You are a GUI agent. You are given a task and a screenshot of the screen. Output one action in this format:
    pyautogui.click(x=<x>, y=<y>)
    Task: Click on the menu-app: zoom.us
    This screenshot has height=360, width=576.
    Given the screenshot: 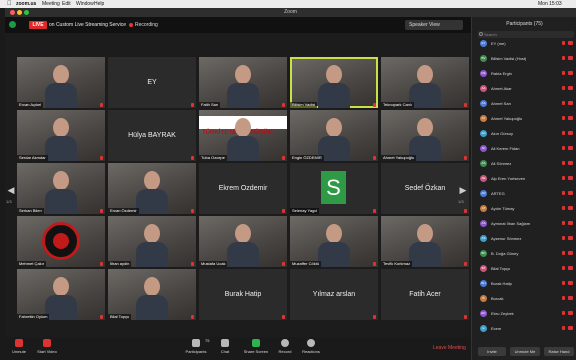 What is the action you would take?
    pyautogui.click(x=26, y=4)
    